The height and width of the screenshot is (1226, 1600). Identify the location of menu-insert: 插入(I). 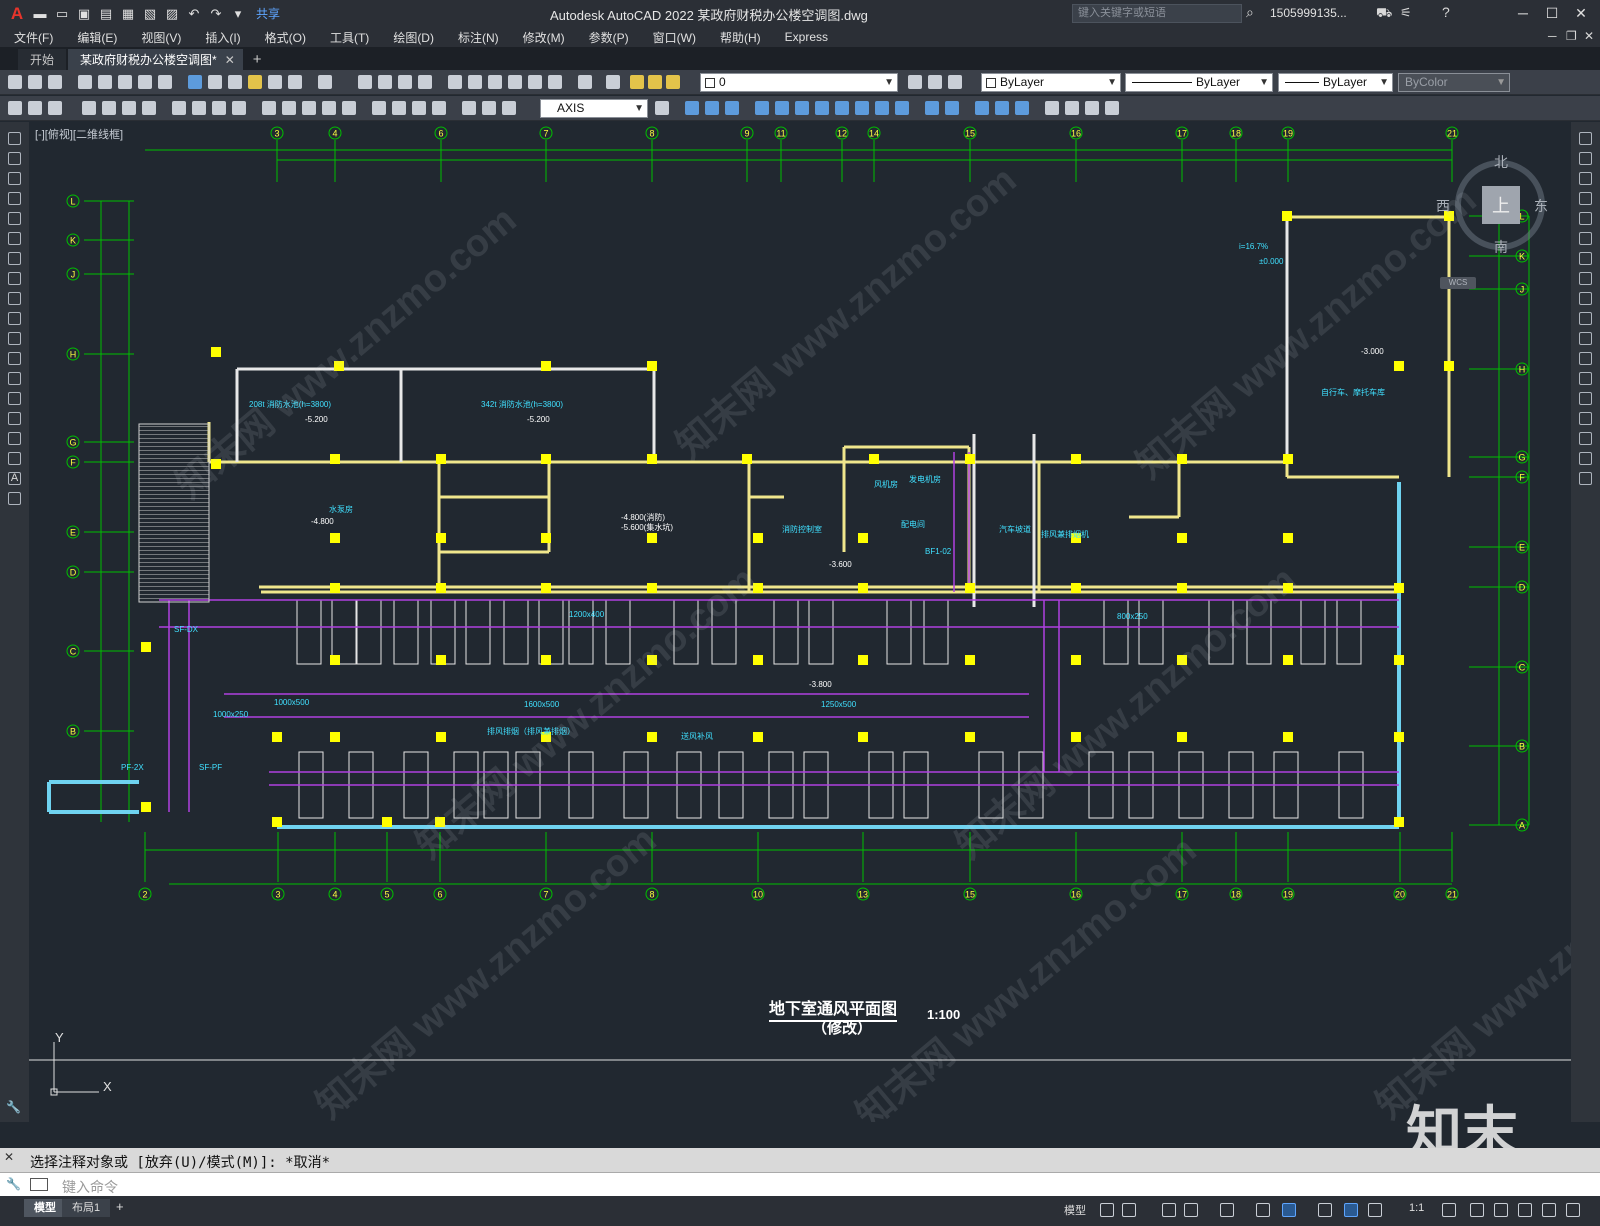
(222, 37).